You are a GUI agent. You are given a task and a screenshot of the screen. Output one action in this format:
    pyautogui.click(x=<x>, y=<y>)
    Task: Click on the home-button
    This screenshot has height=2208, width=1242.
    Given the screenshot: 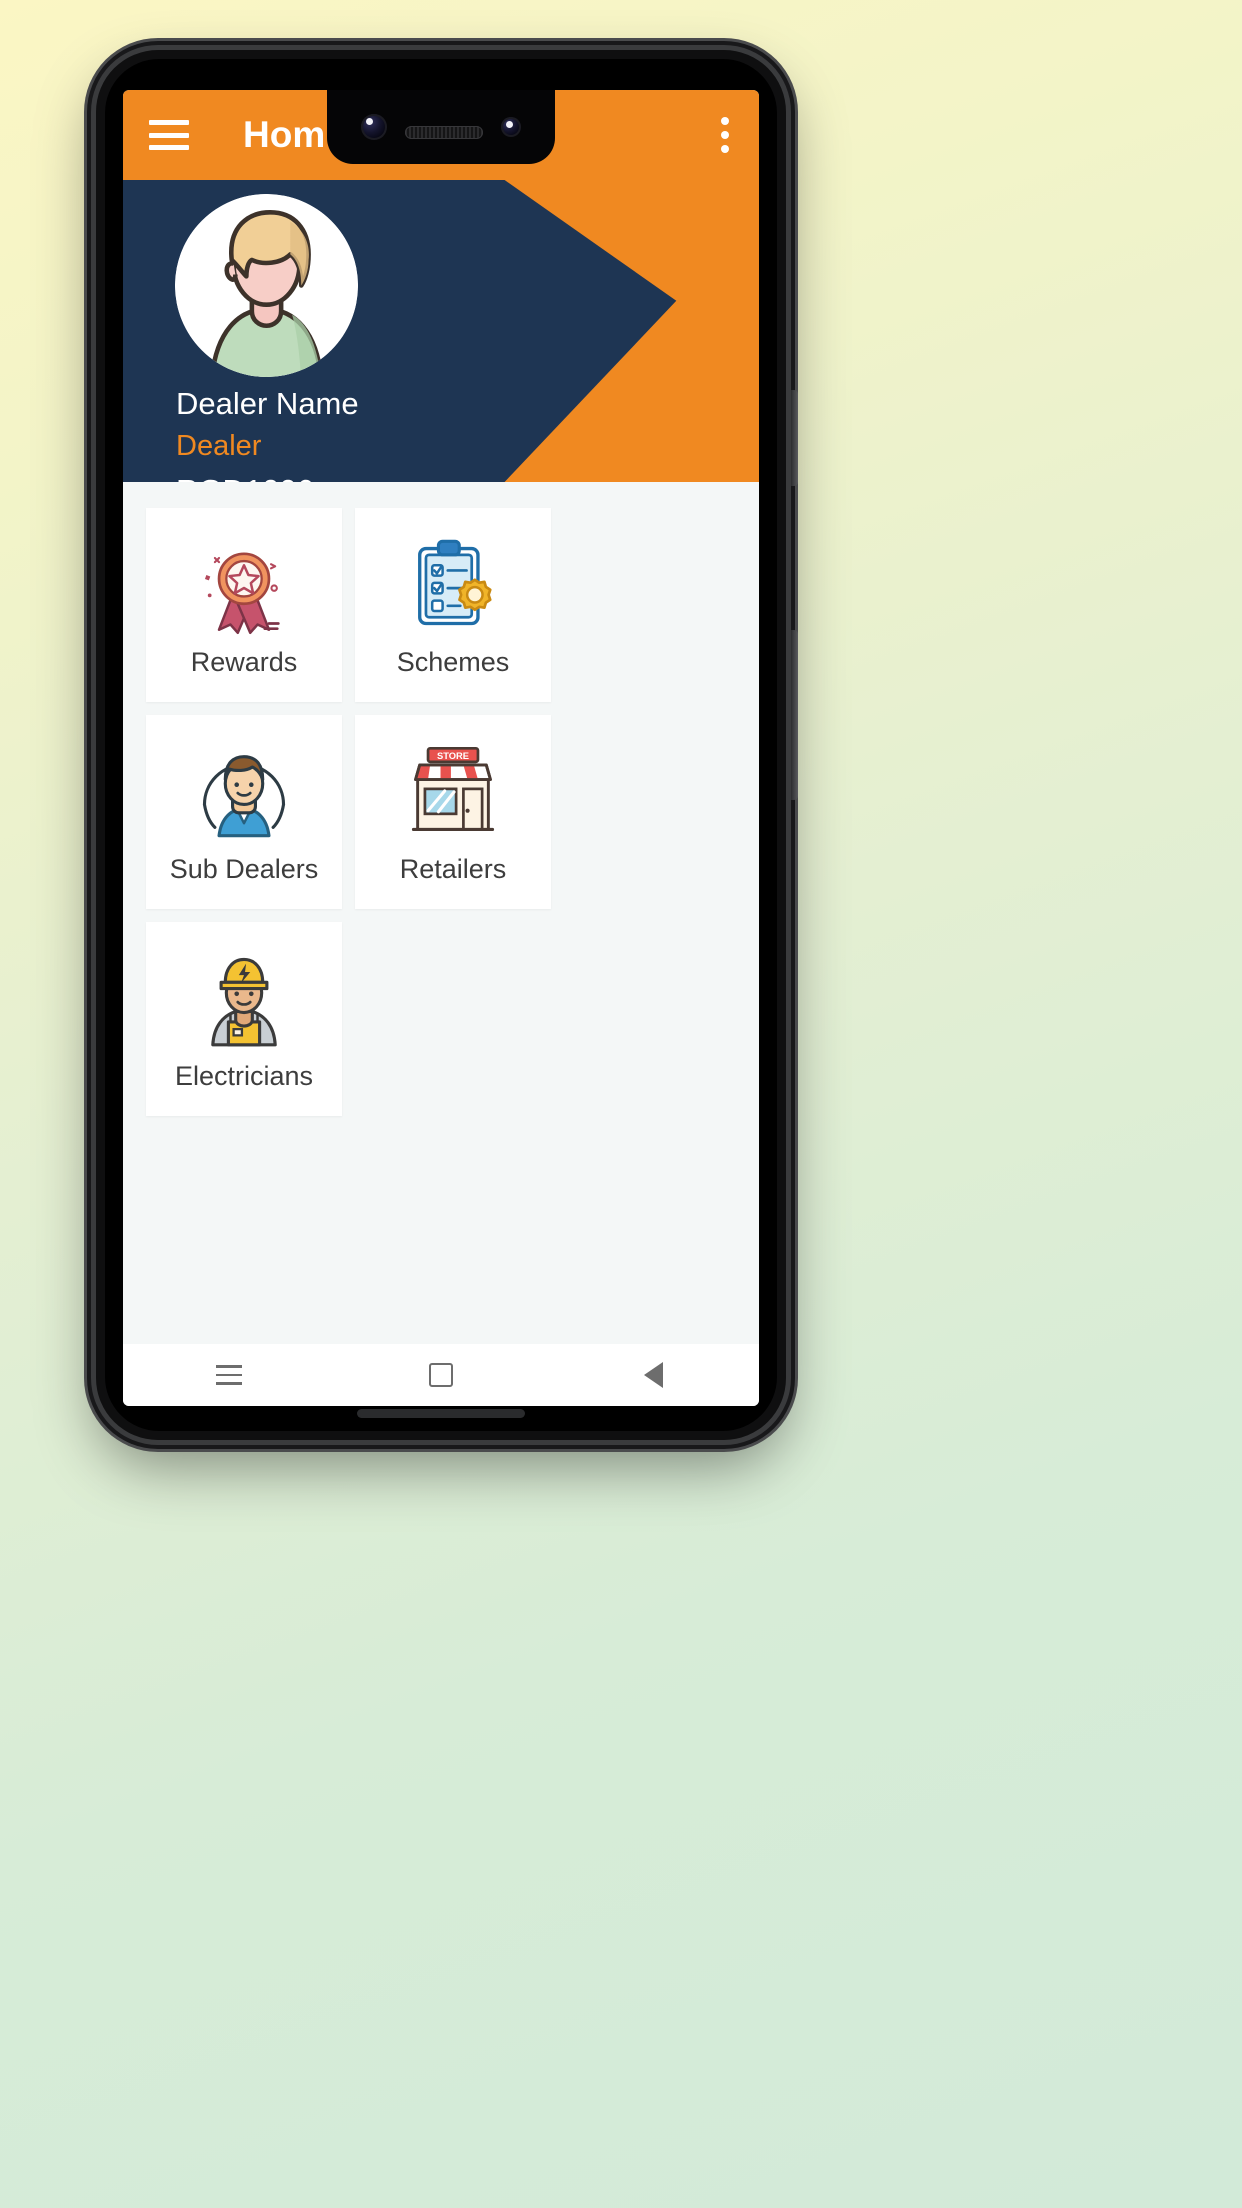 What is the action you would take?
    pyautogui.click(x=441, y=1375)
    